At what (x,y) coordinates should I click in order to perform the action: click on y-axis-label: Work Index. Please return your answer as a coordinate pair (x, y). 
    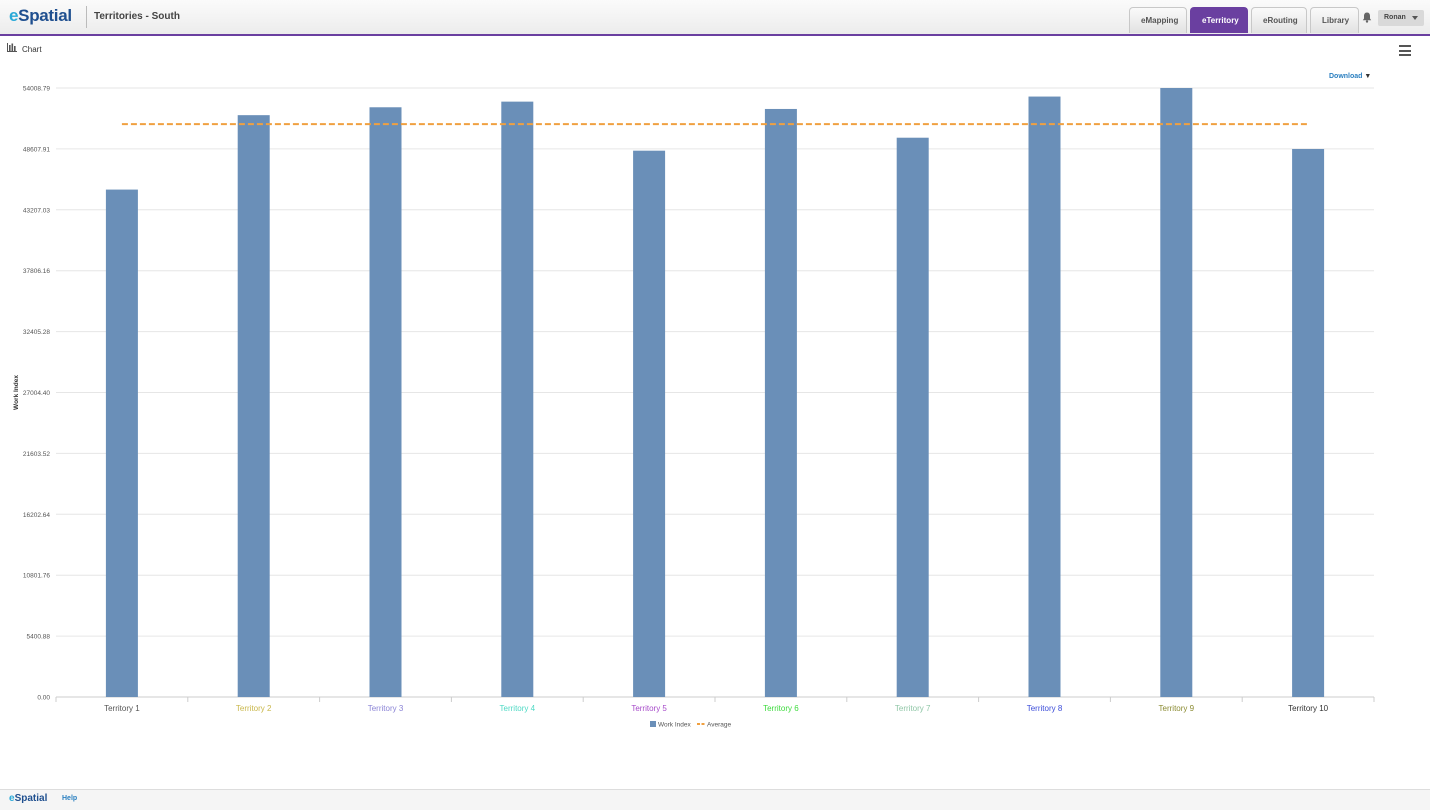
    Looking at the image, I should click on (16, 392).